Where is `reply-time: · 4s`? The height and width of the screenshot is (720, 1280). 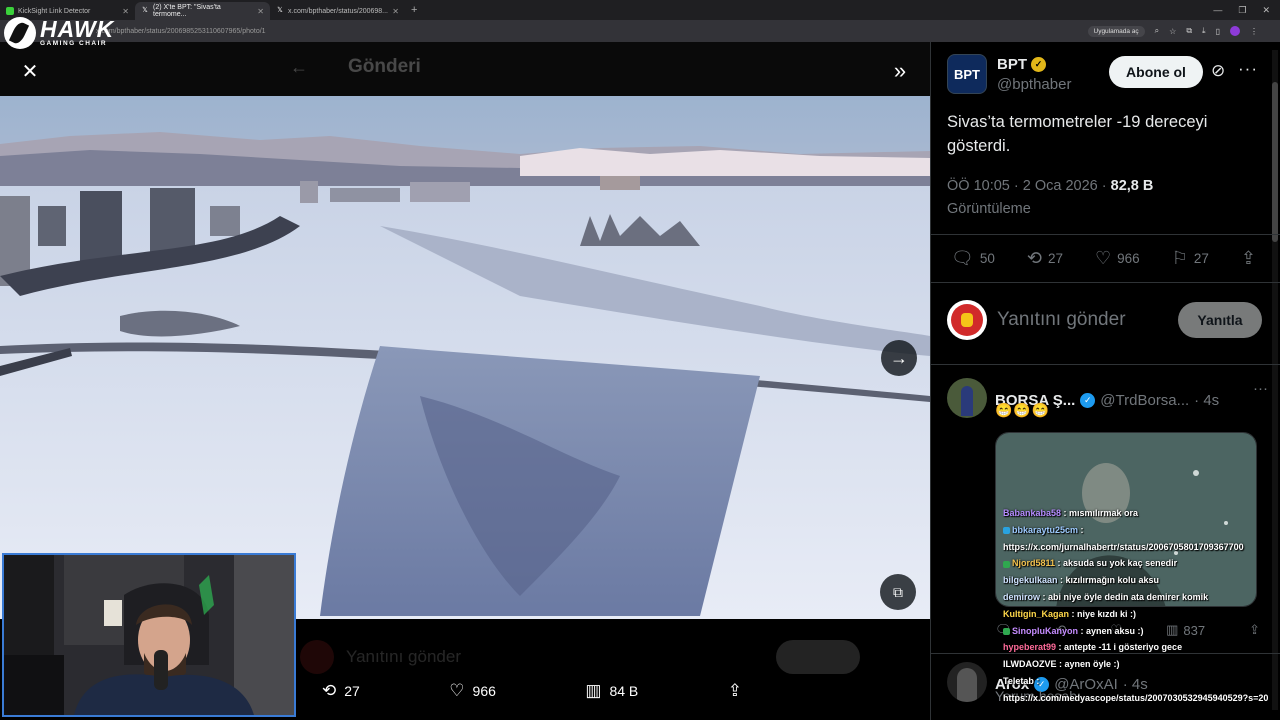 reply-time: · 4s is located at coordinates (1206, 400).